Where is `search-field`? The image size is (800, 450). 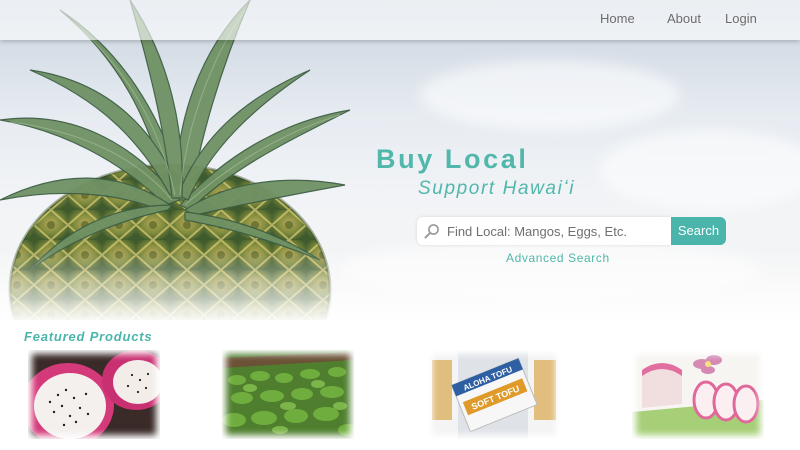 search-field is located at coordinates (544, 231).